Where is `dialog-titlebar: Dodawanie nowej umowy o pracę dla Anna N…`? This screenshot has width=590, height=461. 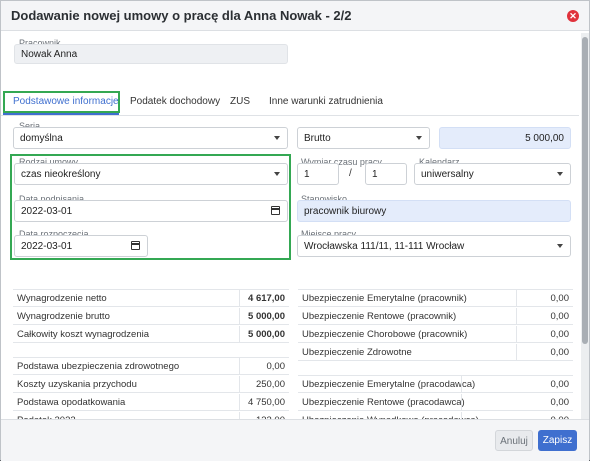
dialog-titlebar: Dodawanie nowej umowy o pracę dla Anna N… is located at coordinates (295, 16).